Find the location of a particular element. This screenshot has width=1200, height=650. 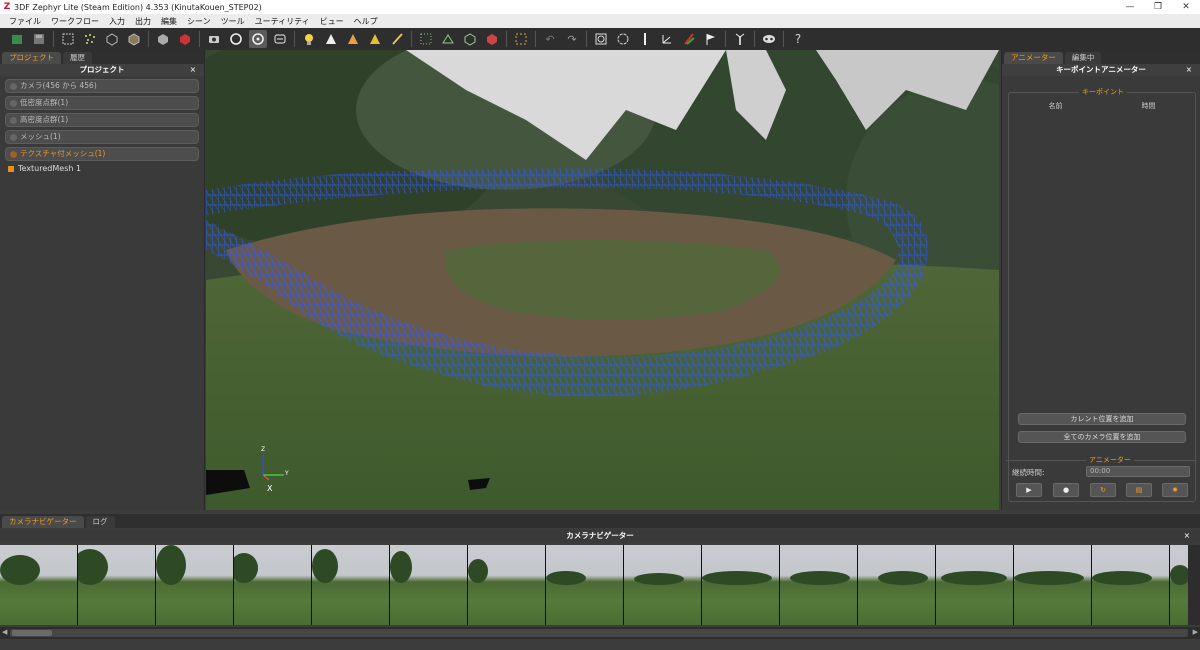

group-label: カメラ(456 から 456) is located at coordinates (58, 85).